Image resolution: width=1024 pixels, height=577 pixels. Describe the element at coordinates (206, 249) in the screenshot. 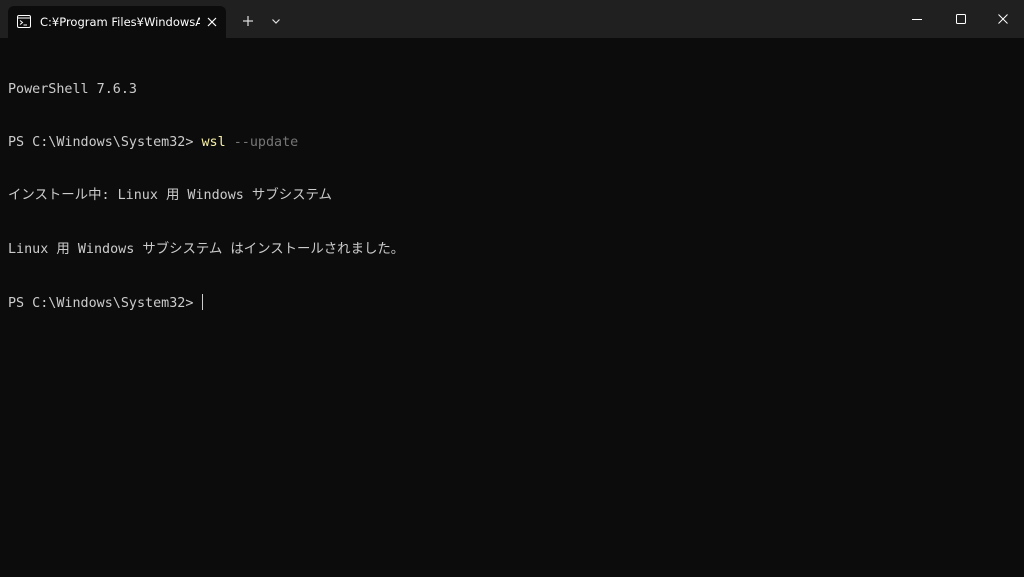

I see `terminal-line: Linux 用 Windows サブシステム はインストールされました。` at that location.